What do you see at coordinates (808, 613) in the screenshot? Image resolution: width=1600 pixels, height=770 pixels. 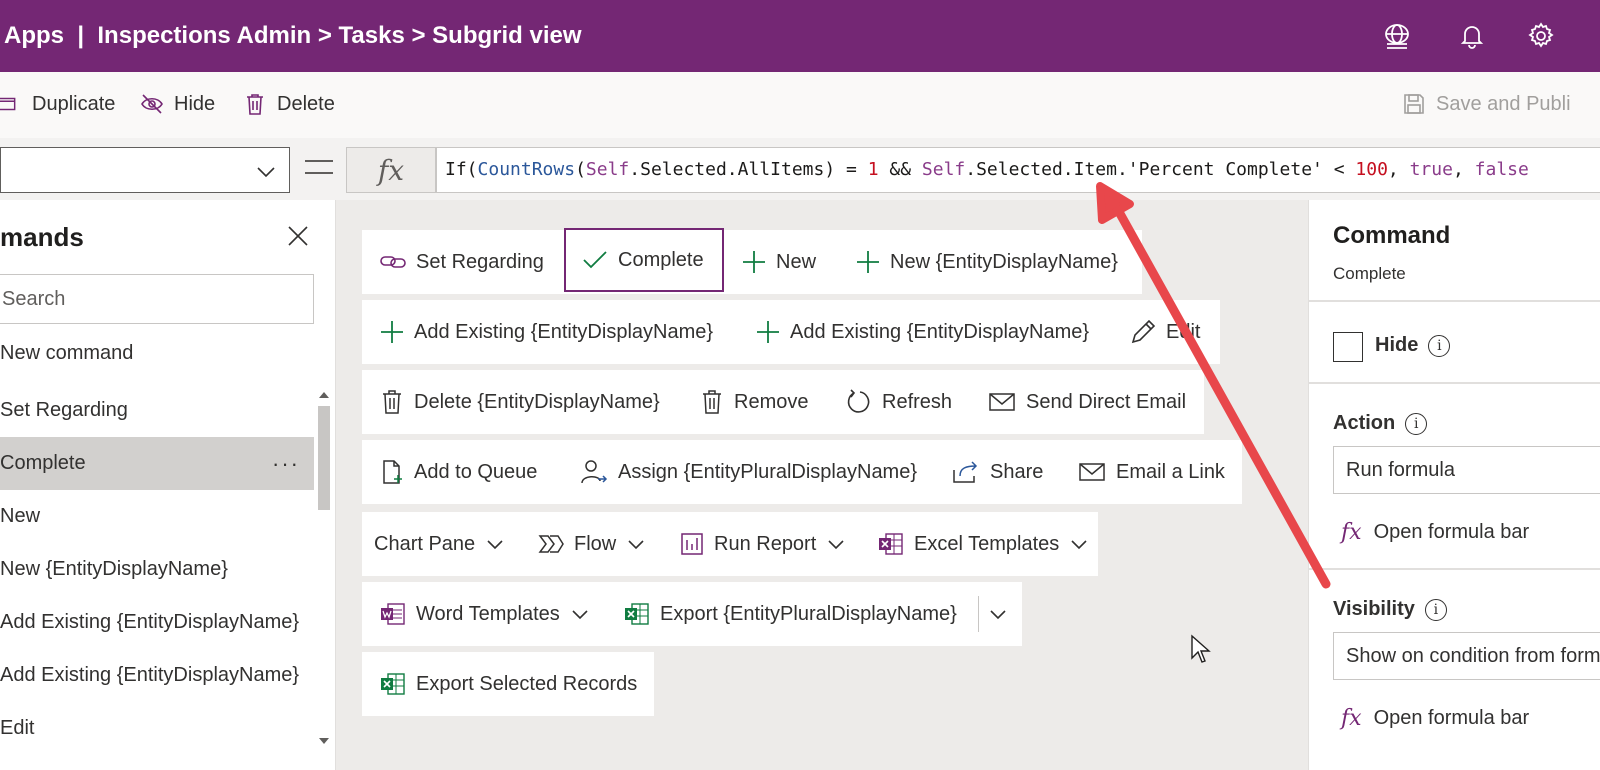 I see `button-label: Export {EntityPluralDisplayName}` at bounding box center [808, 613].